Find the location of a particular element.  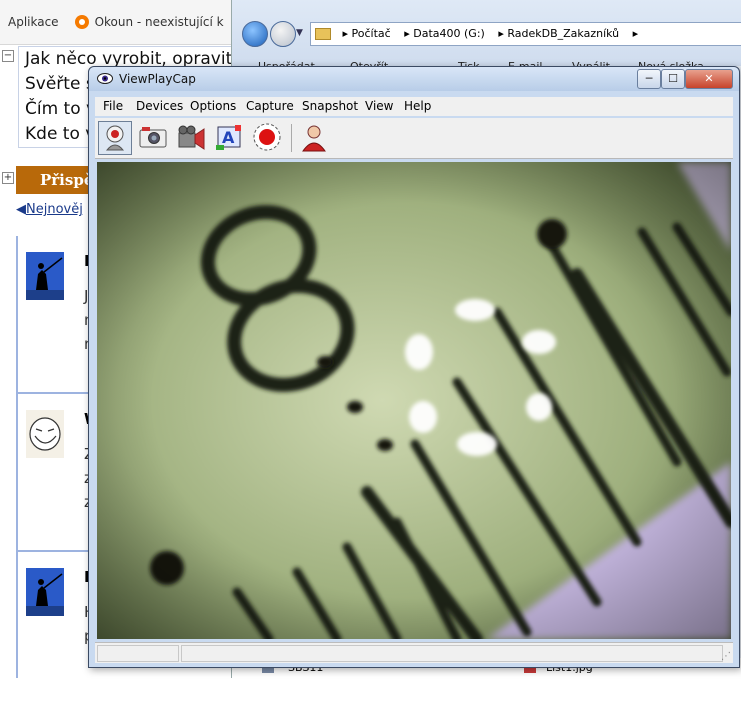

bookmark-label: Aplikace is located at coordinates (33, 22).